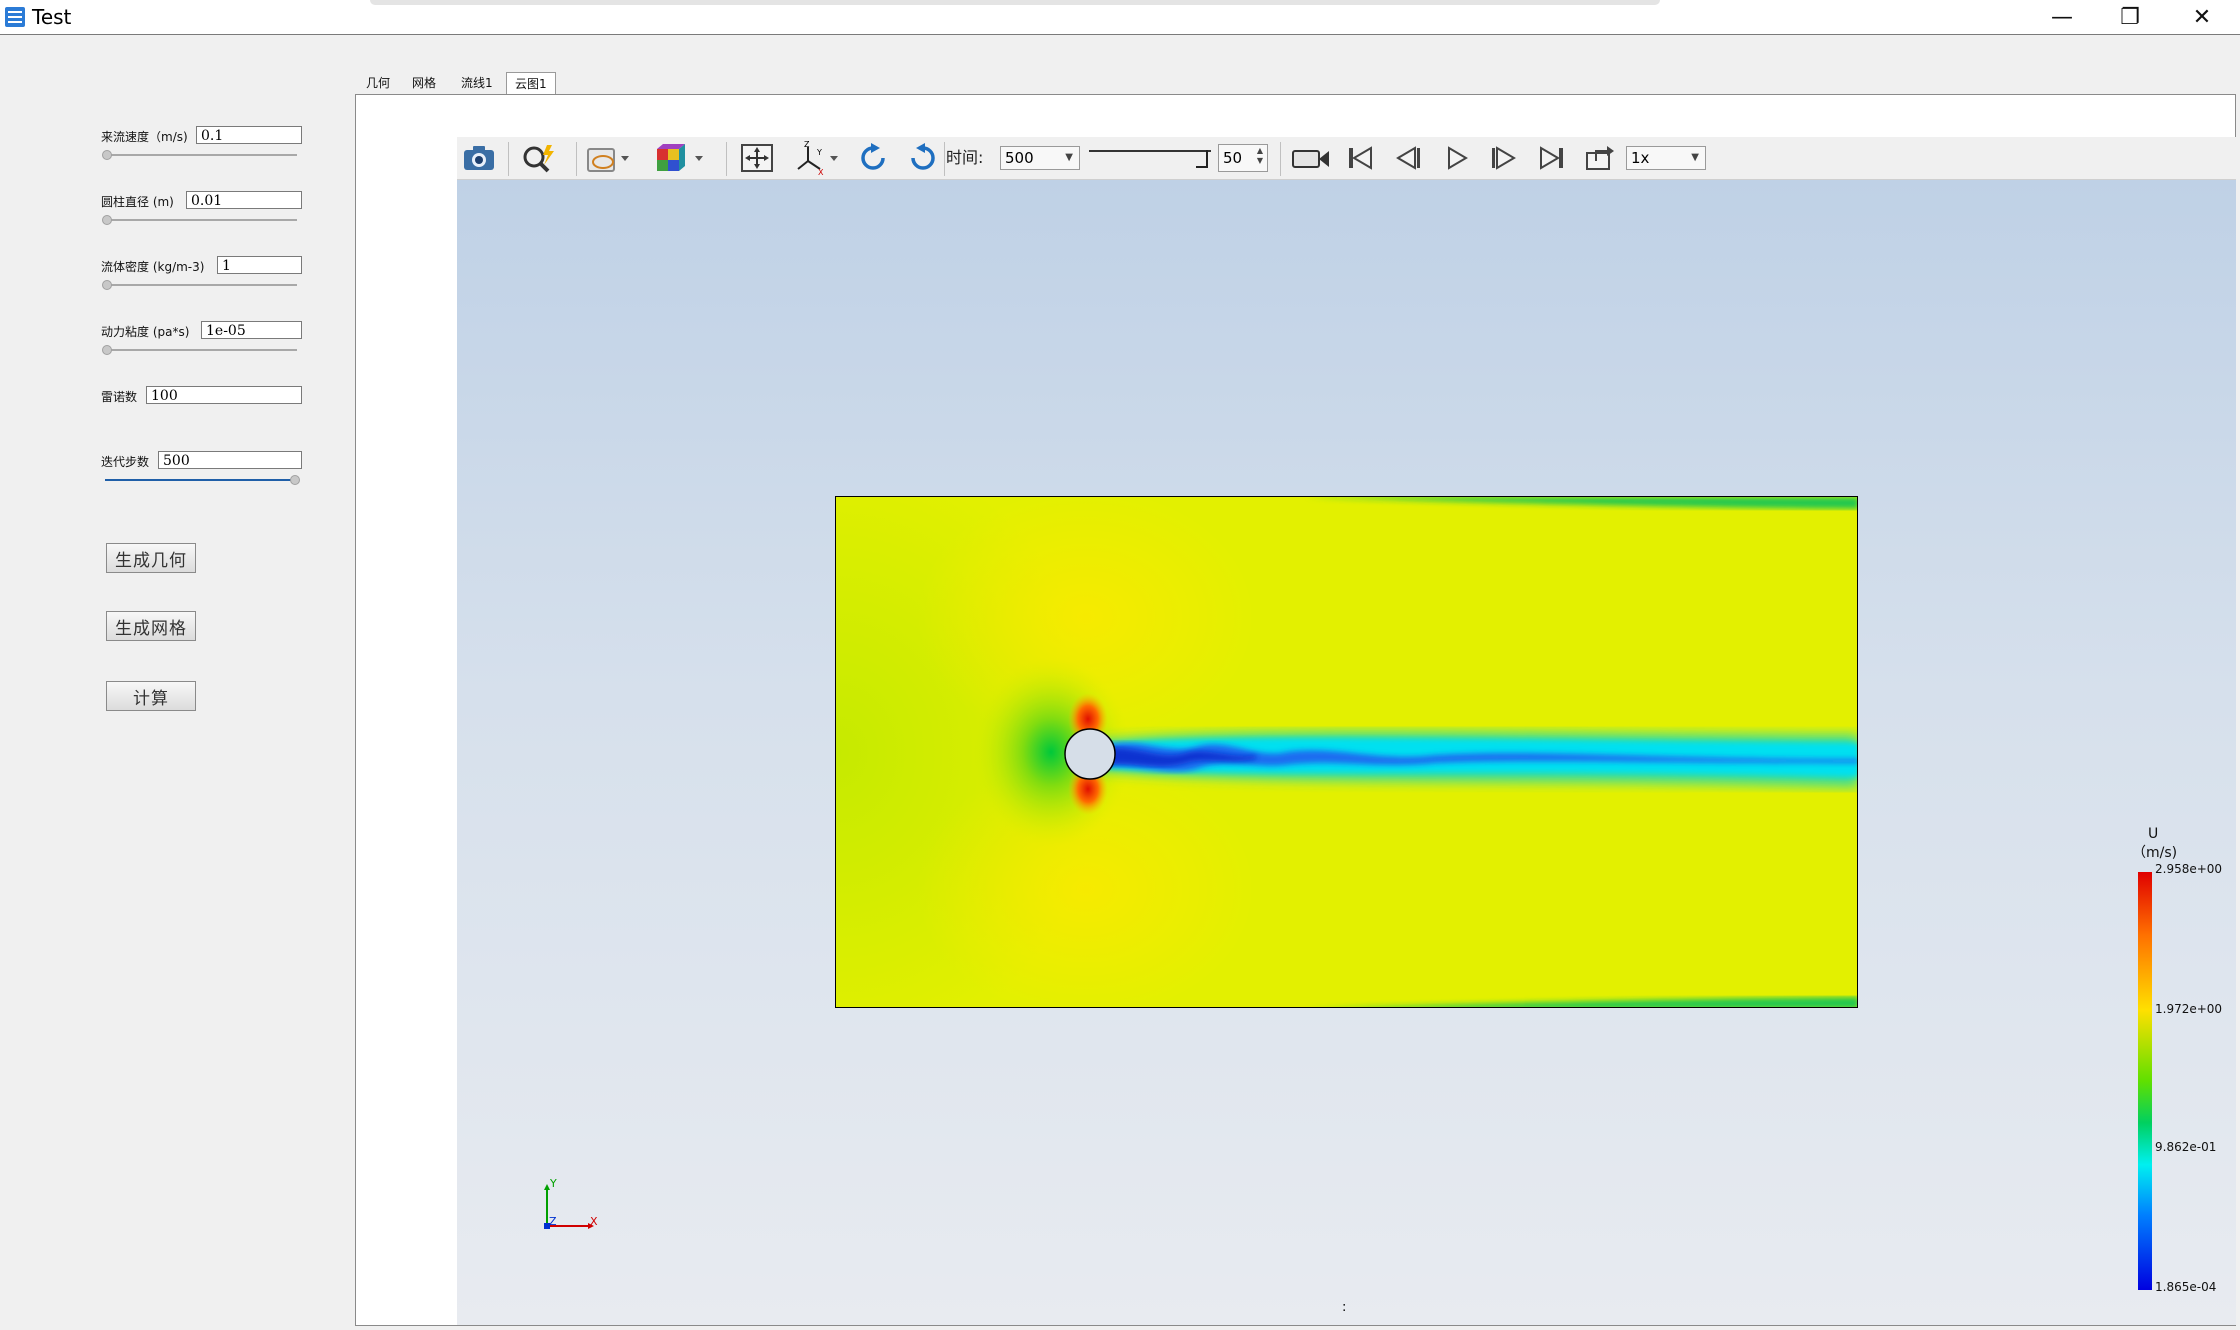 Image resolution: width=2240 pixels, height=1330 pixels. What do you see at coordinates (570, 1206) in the screenshot?
I see `axes-triad` at bounding box center [570, 1206].